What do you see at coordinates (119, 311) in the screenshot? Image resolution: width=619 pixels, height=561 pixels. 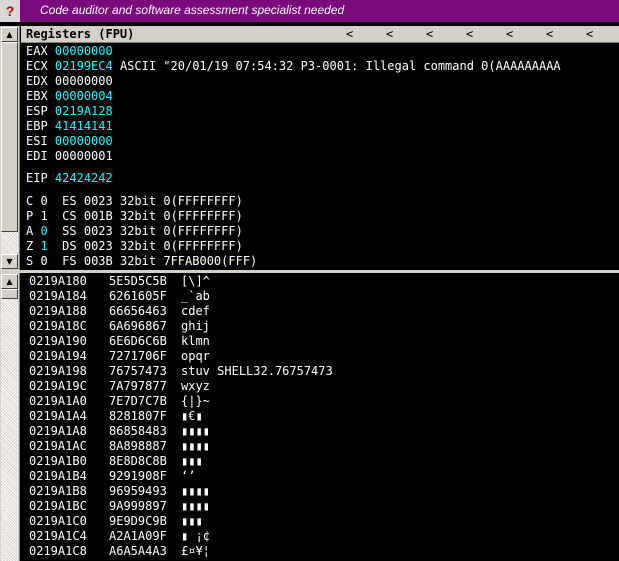 I see `dump-row: 0219A188 66656463 cdef` at bounding box center [119, 311].